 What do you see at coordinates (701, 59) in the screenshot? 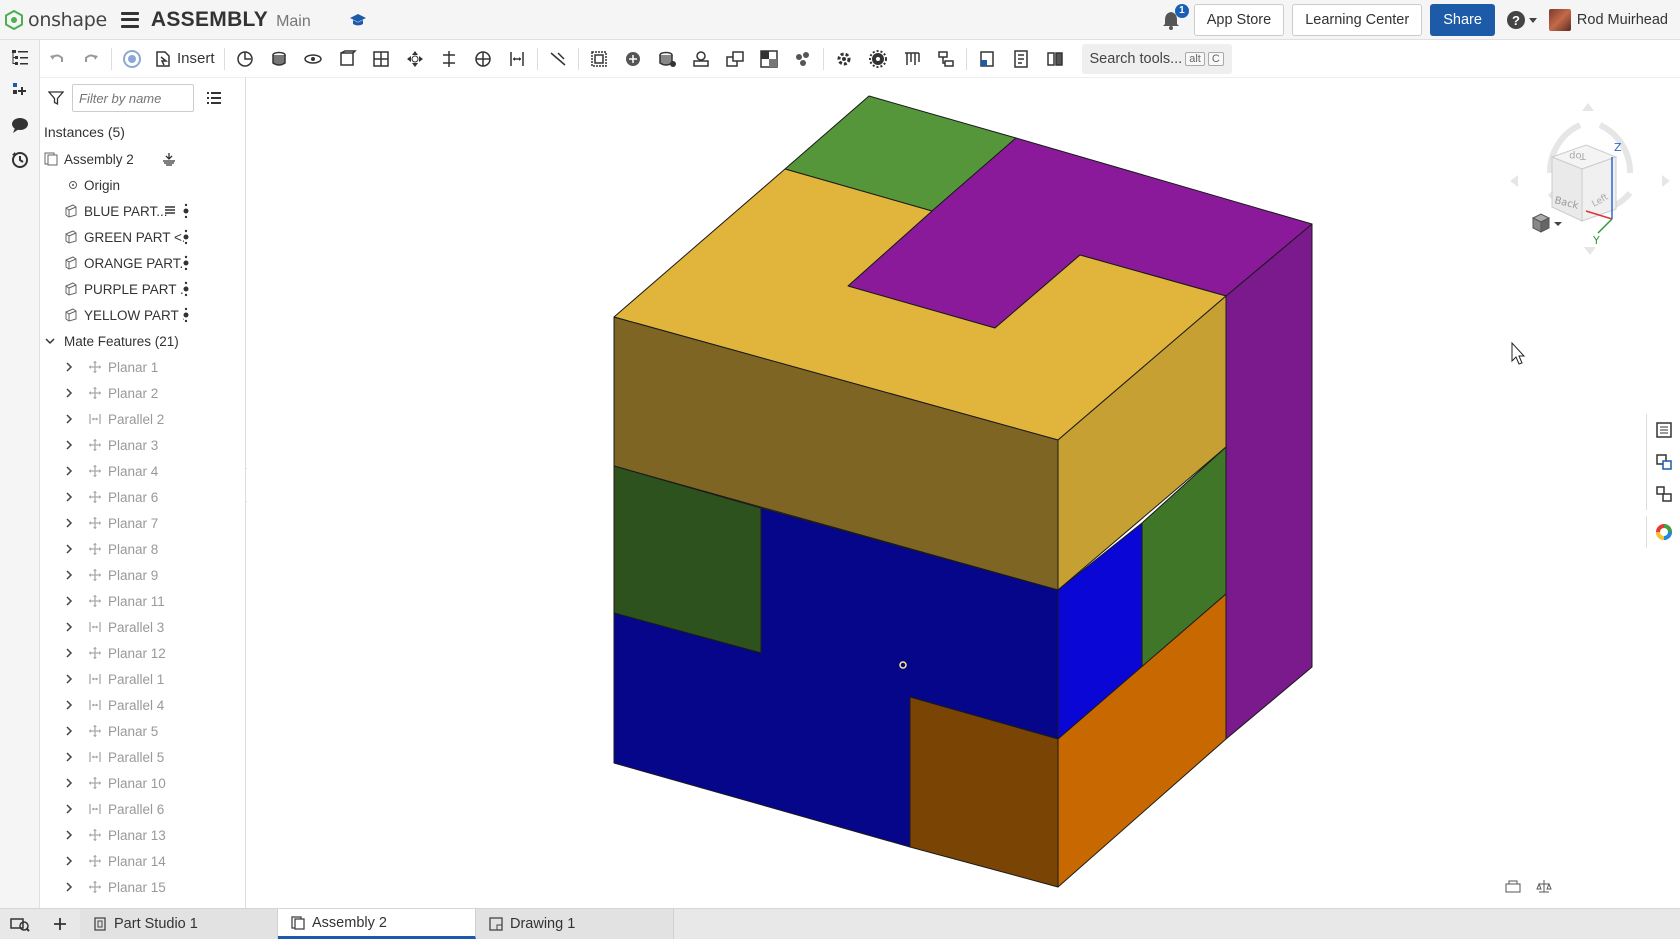
I see `rack-pinion-icon` at bounding box center [701, 59].